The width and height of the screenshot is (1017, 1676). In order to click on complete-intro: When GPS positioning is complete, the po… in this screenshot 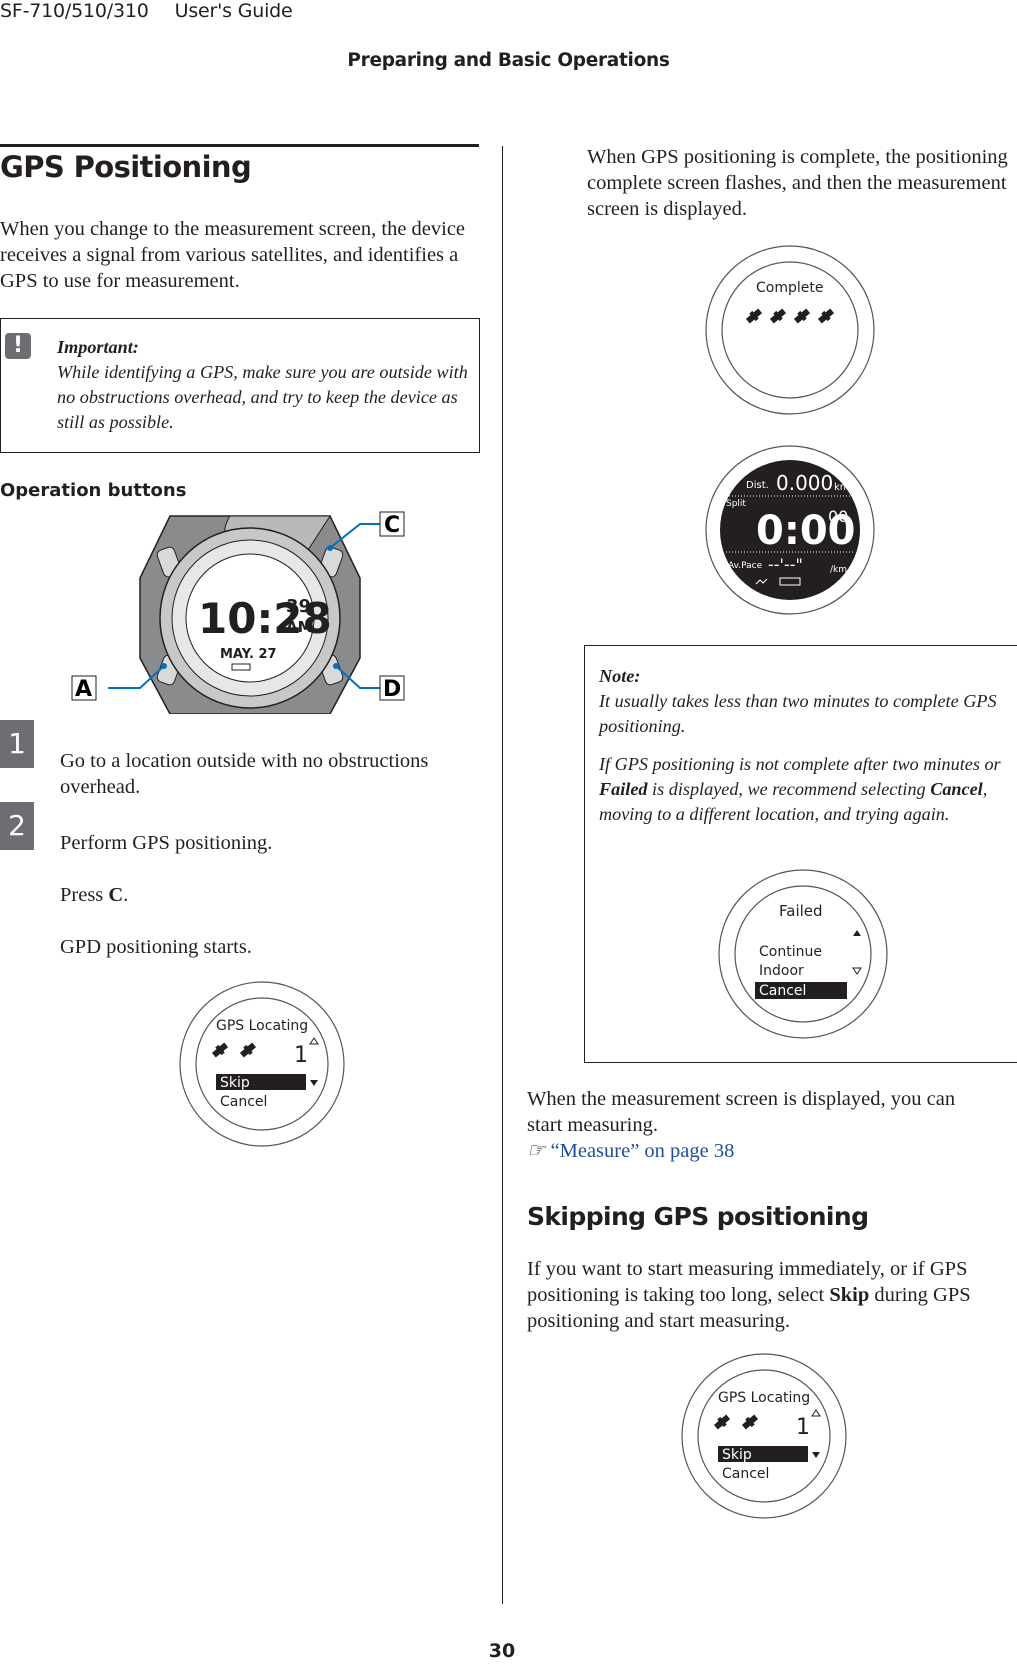, I will do `click(797, 183)`.